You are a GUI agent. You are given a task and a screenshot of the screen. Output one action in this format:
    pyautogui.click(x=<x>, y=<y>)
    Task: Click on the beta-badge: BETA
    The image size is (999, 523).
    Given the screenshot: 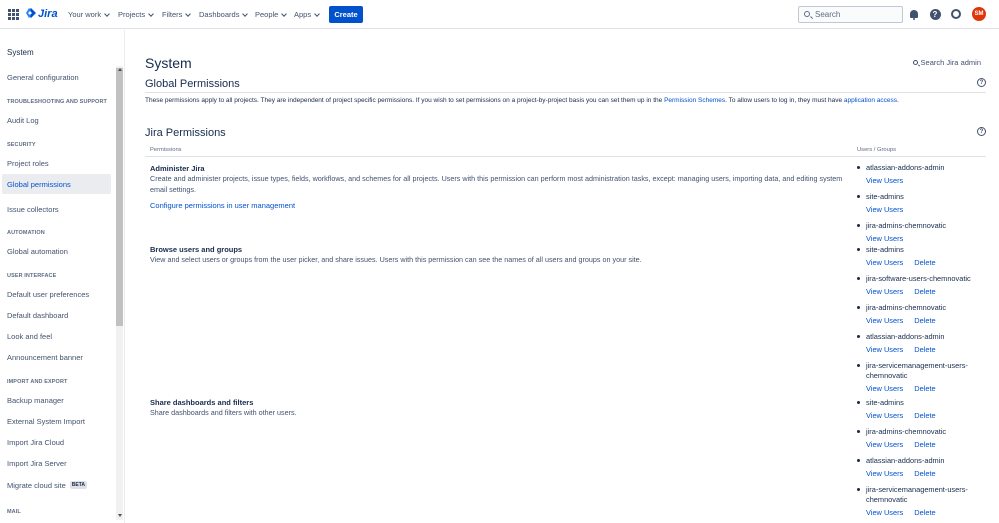 What is the action you would take?
    pyautogui.click(x=78, y=485)
    